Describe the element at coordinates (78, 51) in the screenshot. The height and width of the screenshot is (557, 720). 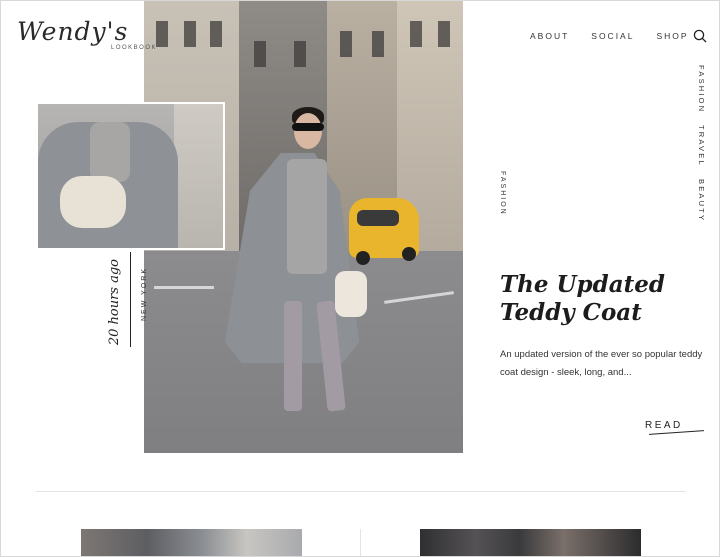
I see `logo: Wendy's LOOKBOOK` at that location.